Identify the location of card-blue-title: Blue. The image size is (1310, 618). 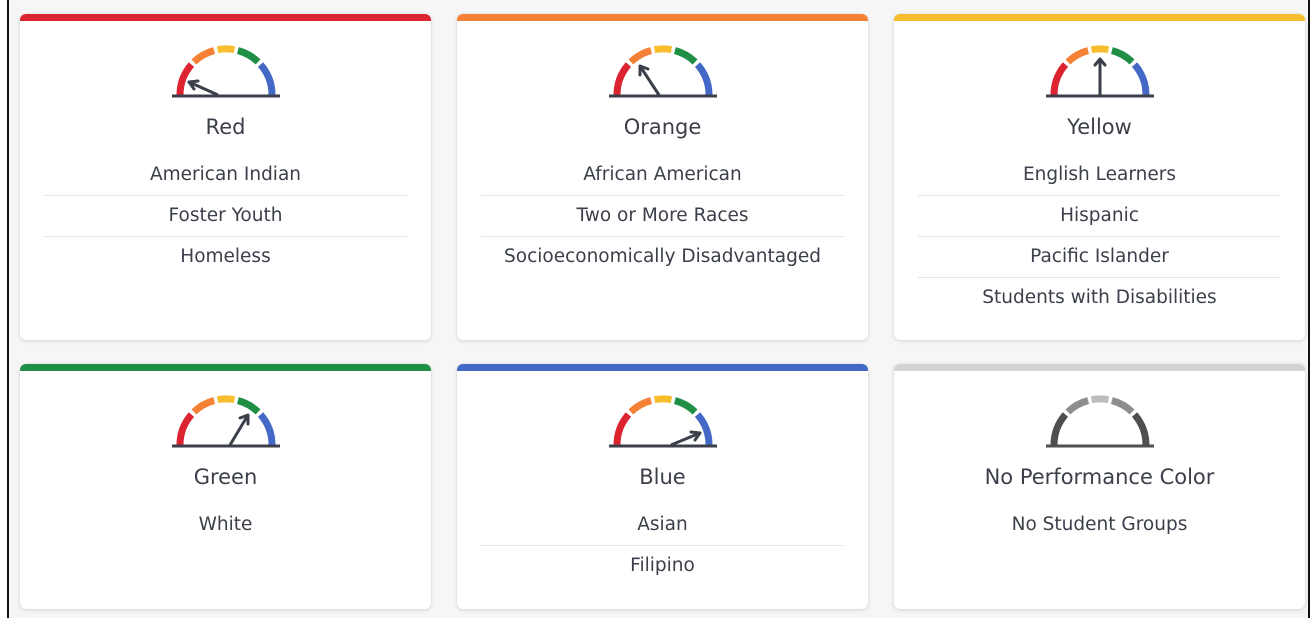
(662, 477).